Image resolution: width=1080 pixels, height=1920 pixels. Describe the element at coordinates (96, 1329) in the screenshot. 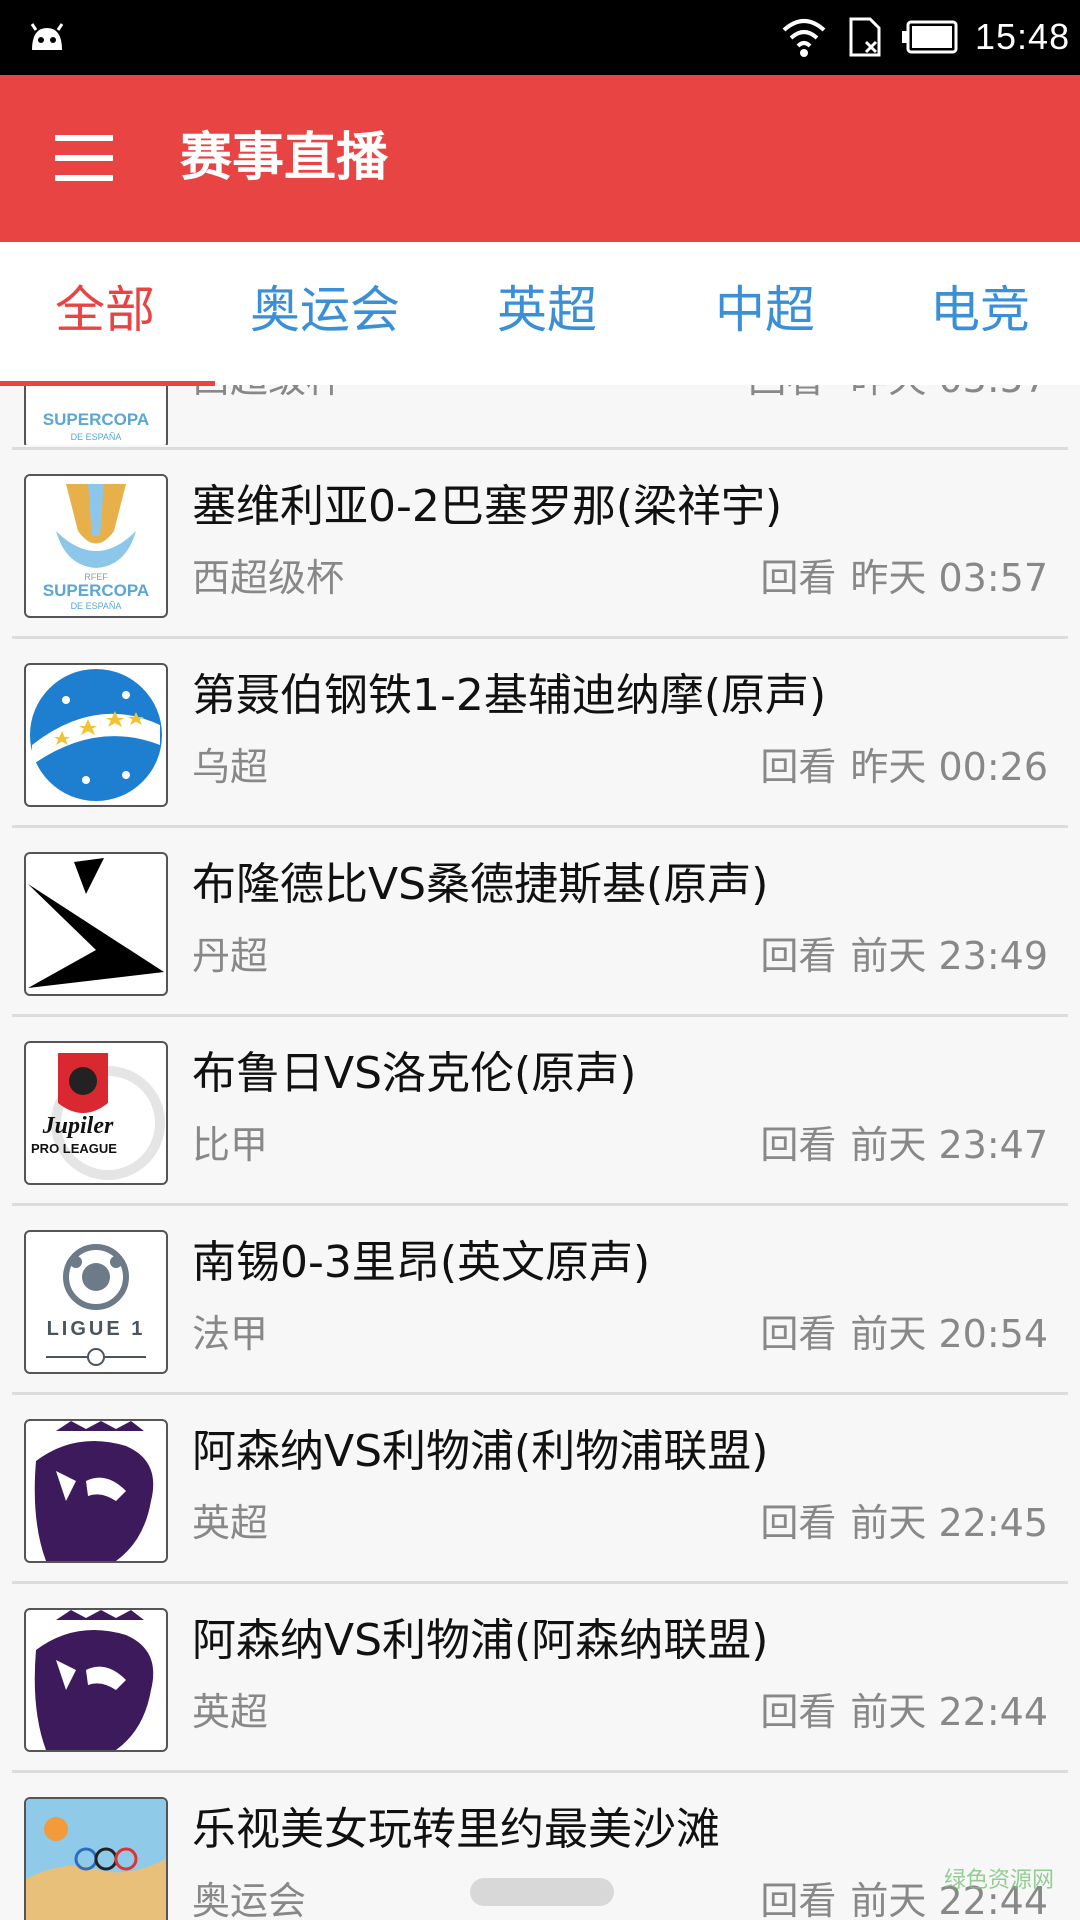

I see `svg-text: LIGUE 1` at that location.